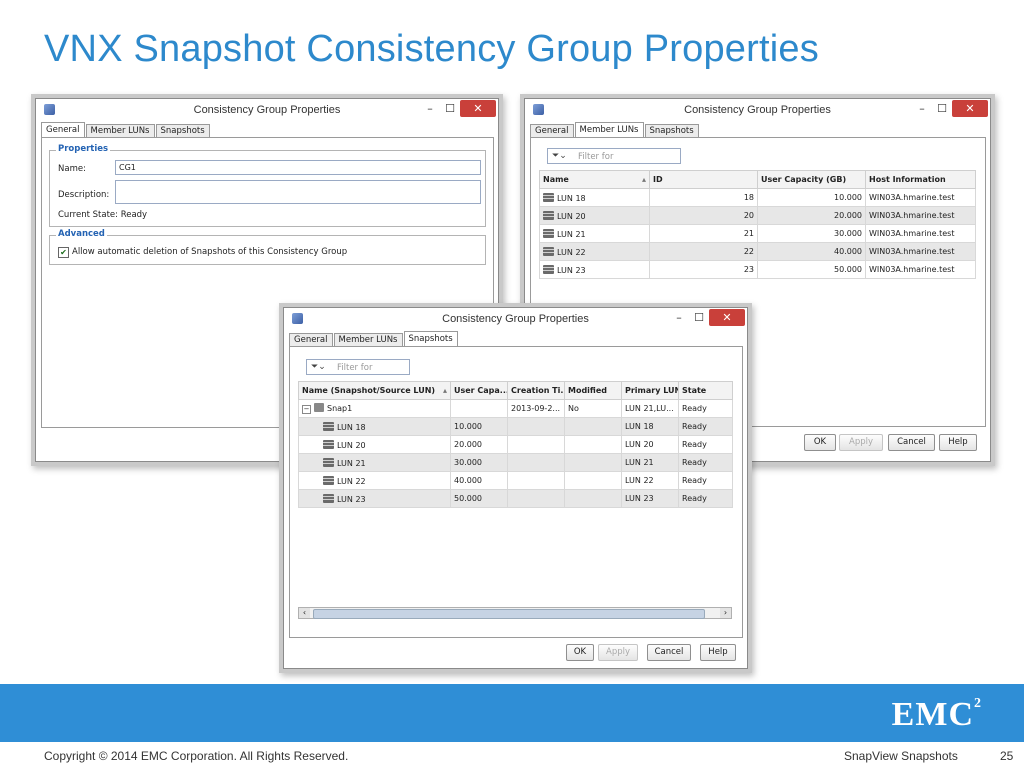 Image resolution: width=1024 pixels, height=768 pixels. Describe the element at coordinates (298, 167) in the screenshot. I see `name-field: CG1` at that location.